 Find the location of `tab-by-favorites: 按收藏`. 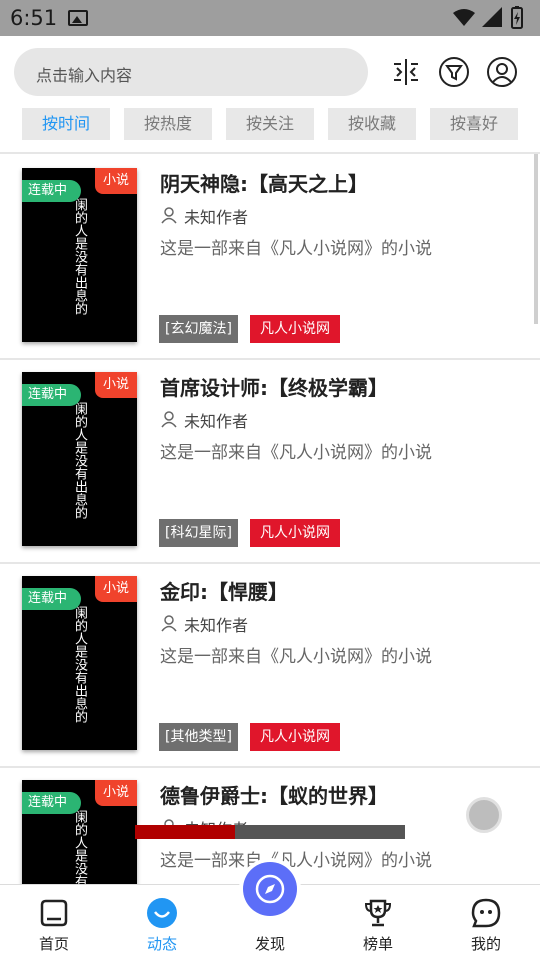

tab-by-favorites: 按收藏 is located at coordinates (372, 124).